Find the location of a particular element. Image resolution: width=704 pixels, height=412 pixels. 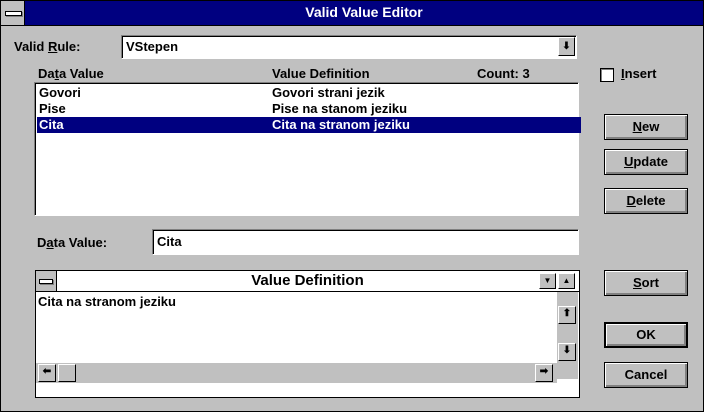

insert-checkbox is located at coordinates (607, 75).